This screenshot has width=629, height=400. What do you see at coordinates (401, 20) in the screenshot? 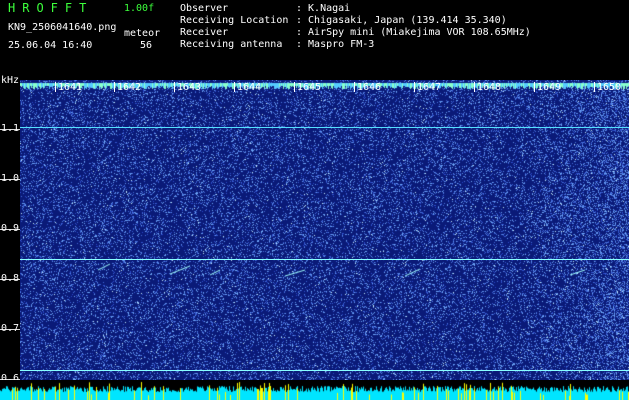
I see `location-value: : Chigasaki, Japan (139.414 35.340)` at bounding box center [401, 20].